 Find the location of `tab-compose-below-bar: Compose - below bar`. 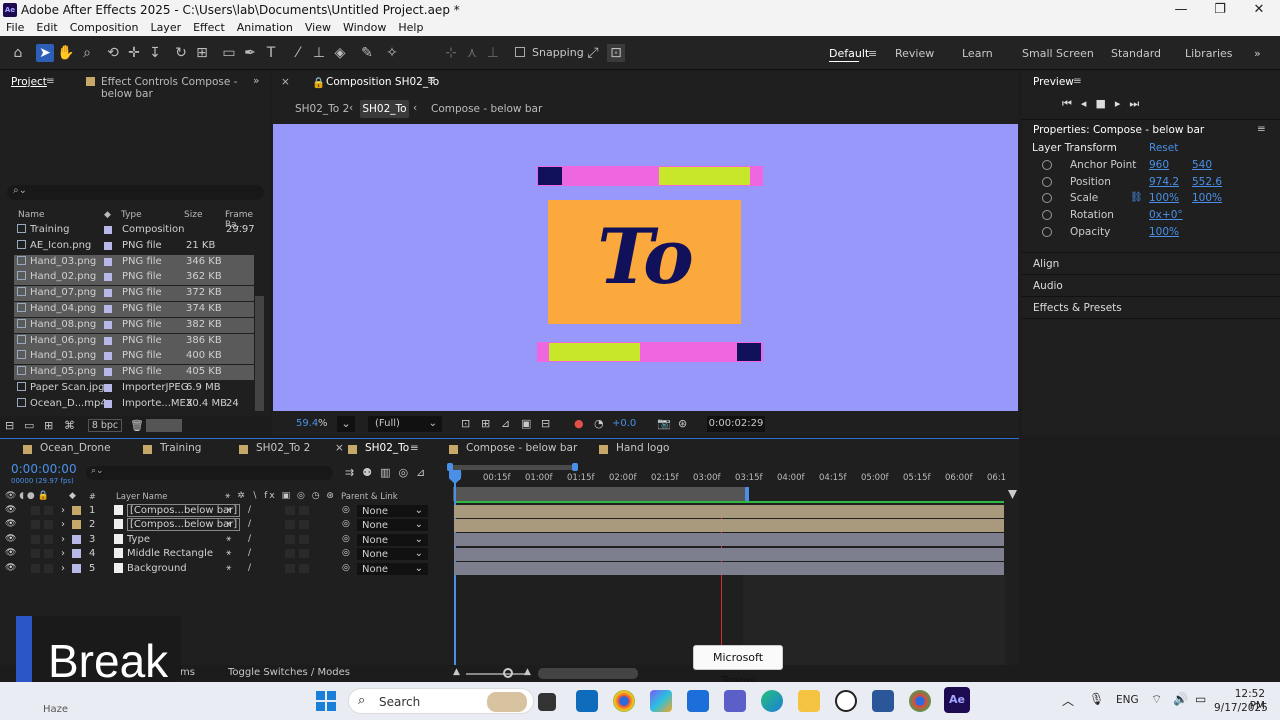

tab-compose-below-bar: Compose - below bar is located at coordinates (521, 448).